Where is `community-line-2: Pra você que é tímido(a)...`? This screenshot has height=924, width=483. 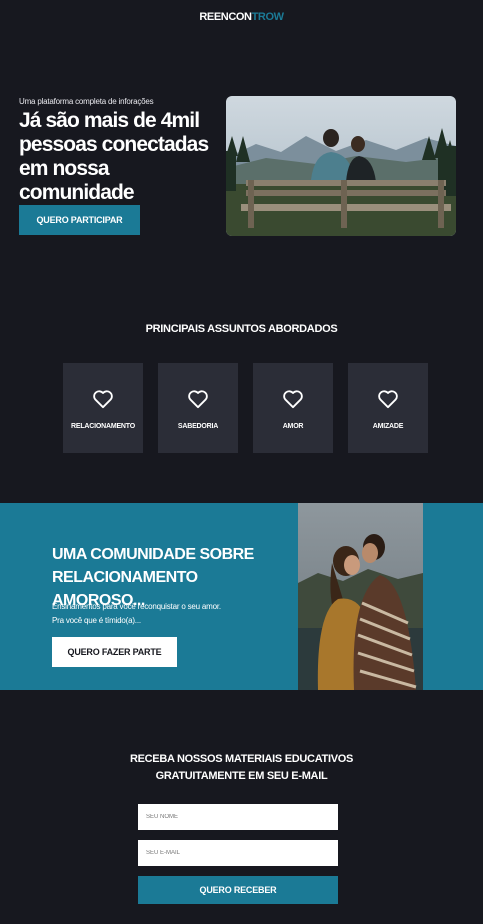
community-line-2: Pra você que é tímido(a)... is located at coordinates (96, 620).